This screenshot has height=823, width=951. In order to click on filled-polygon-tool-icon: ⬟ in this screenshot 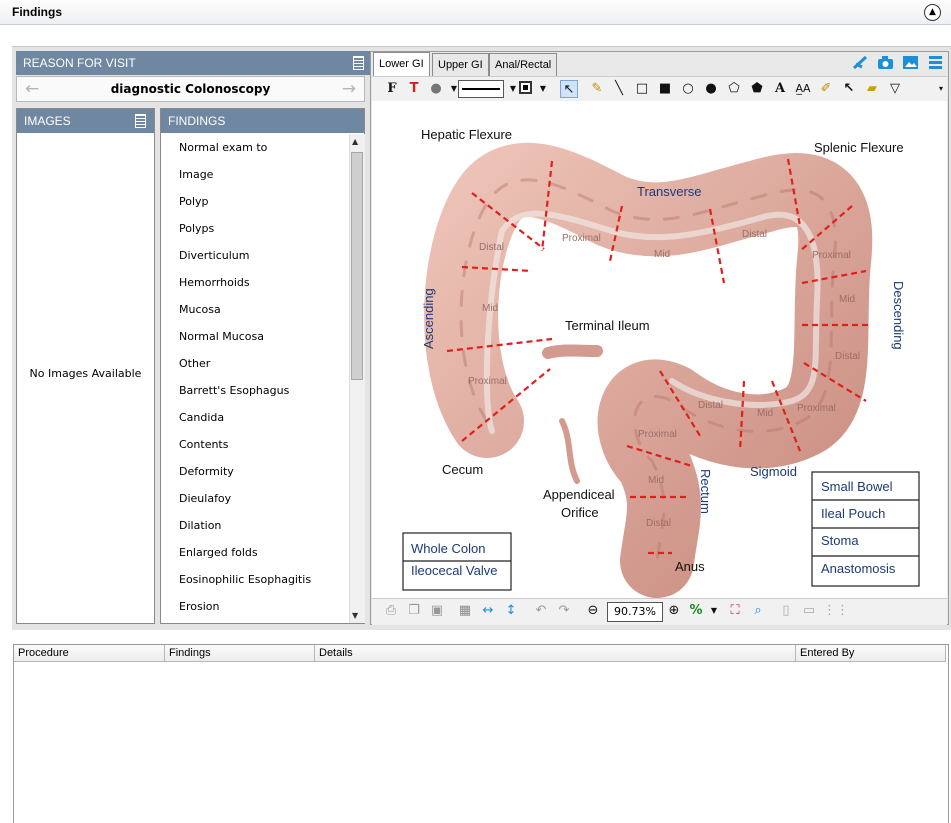, I will do `click(757, 89)`.